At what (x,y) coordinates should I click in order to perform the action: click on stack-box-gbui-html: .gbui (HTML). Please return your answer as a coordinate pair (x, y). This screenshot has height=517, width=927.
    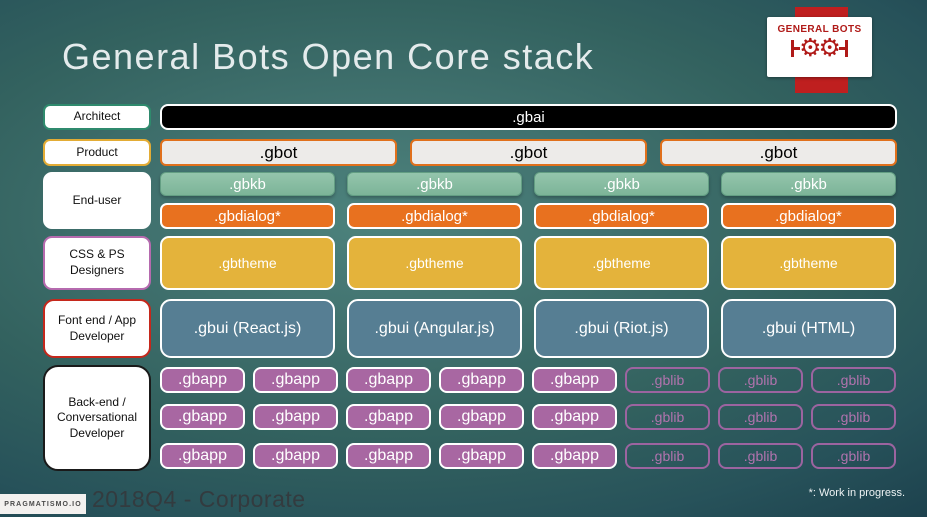
    Looking at the image, I should click on (808, 328).